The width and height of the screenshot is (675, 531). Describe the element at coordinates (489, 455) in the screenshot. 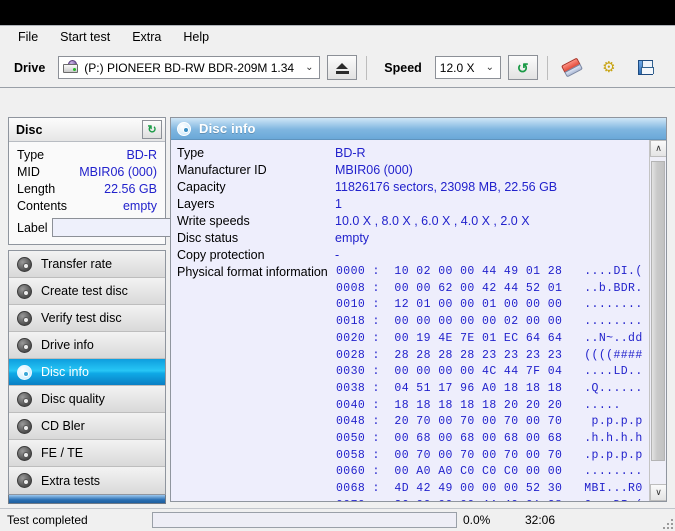

I see `hex-line: 0058 : 00 70 00 70 00 70 00 70 .p.p.p.p` at that location.